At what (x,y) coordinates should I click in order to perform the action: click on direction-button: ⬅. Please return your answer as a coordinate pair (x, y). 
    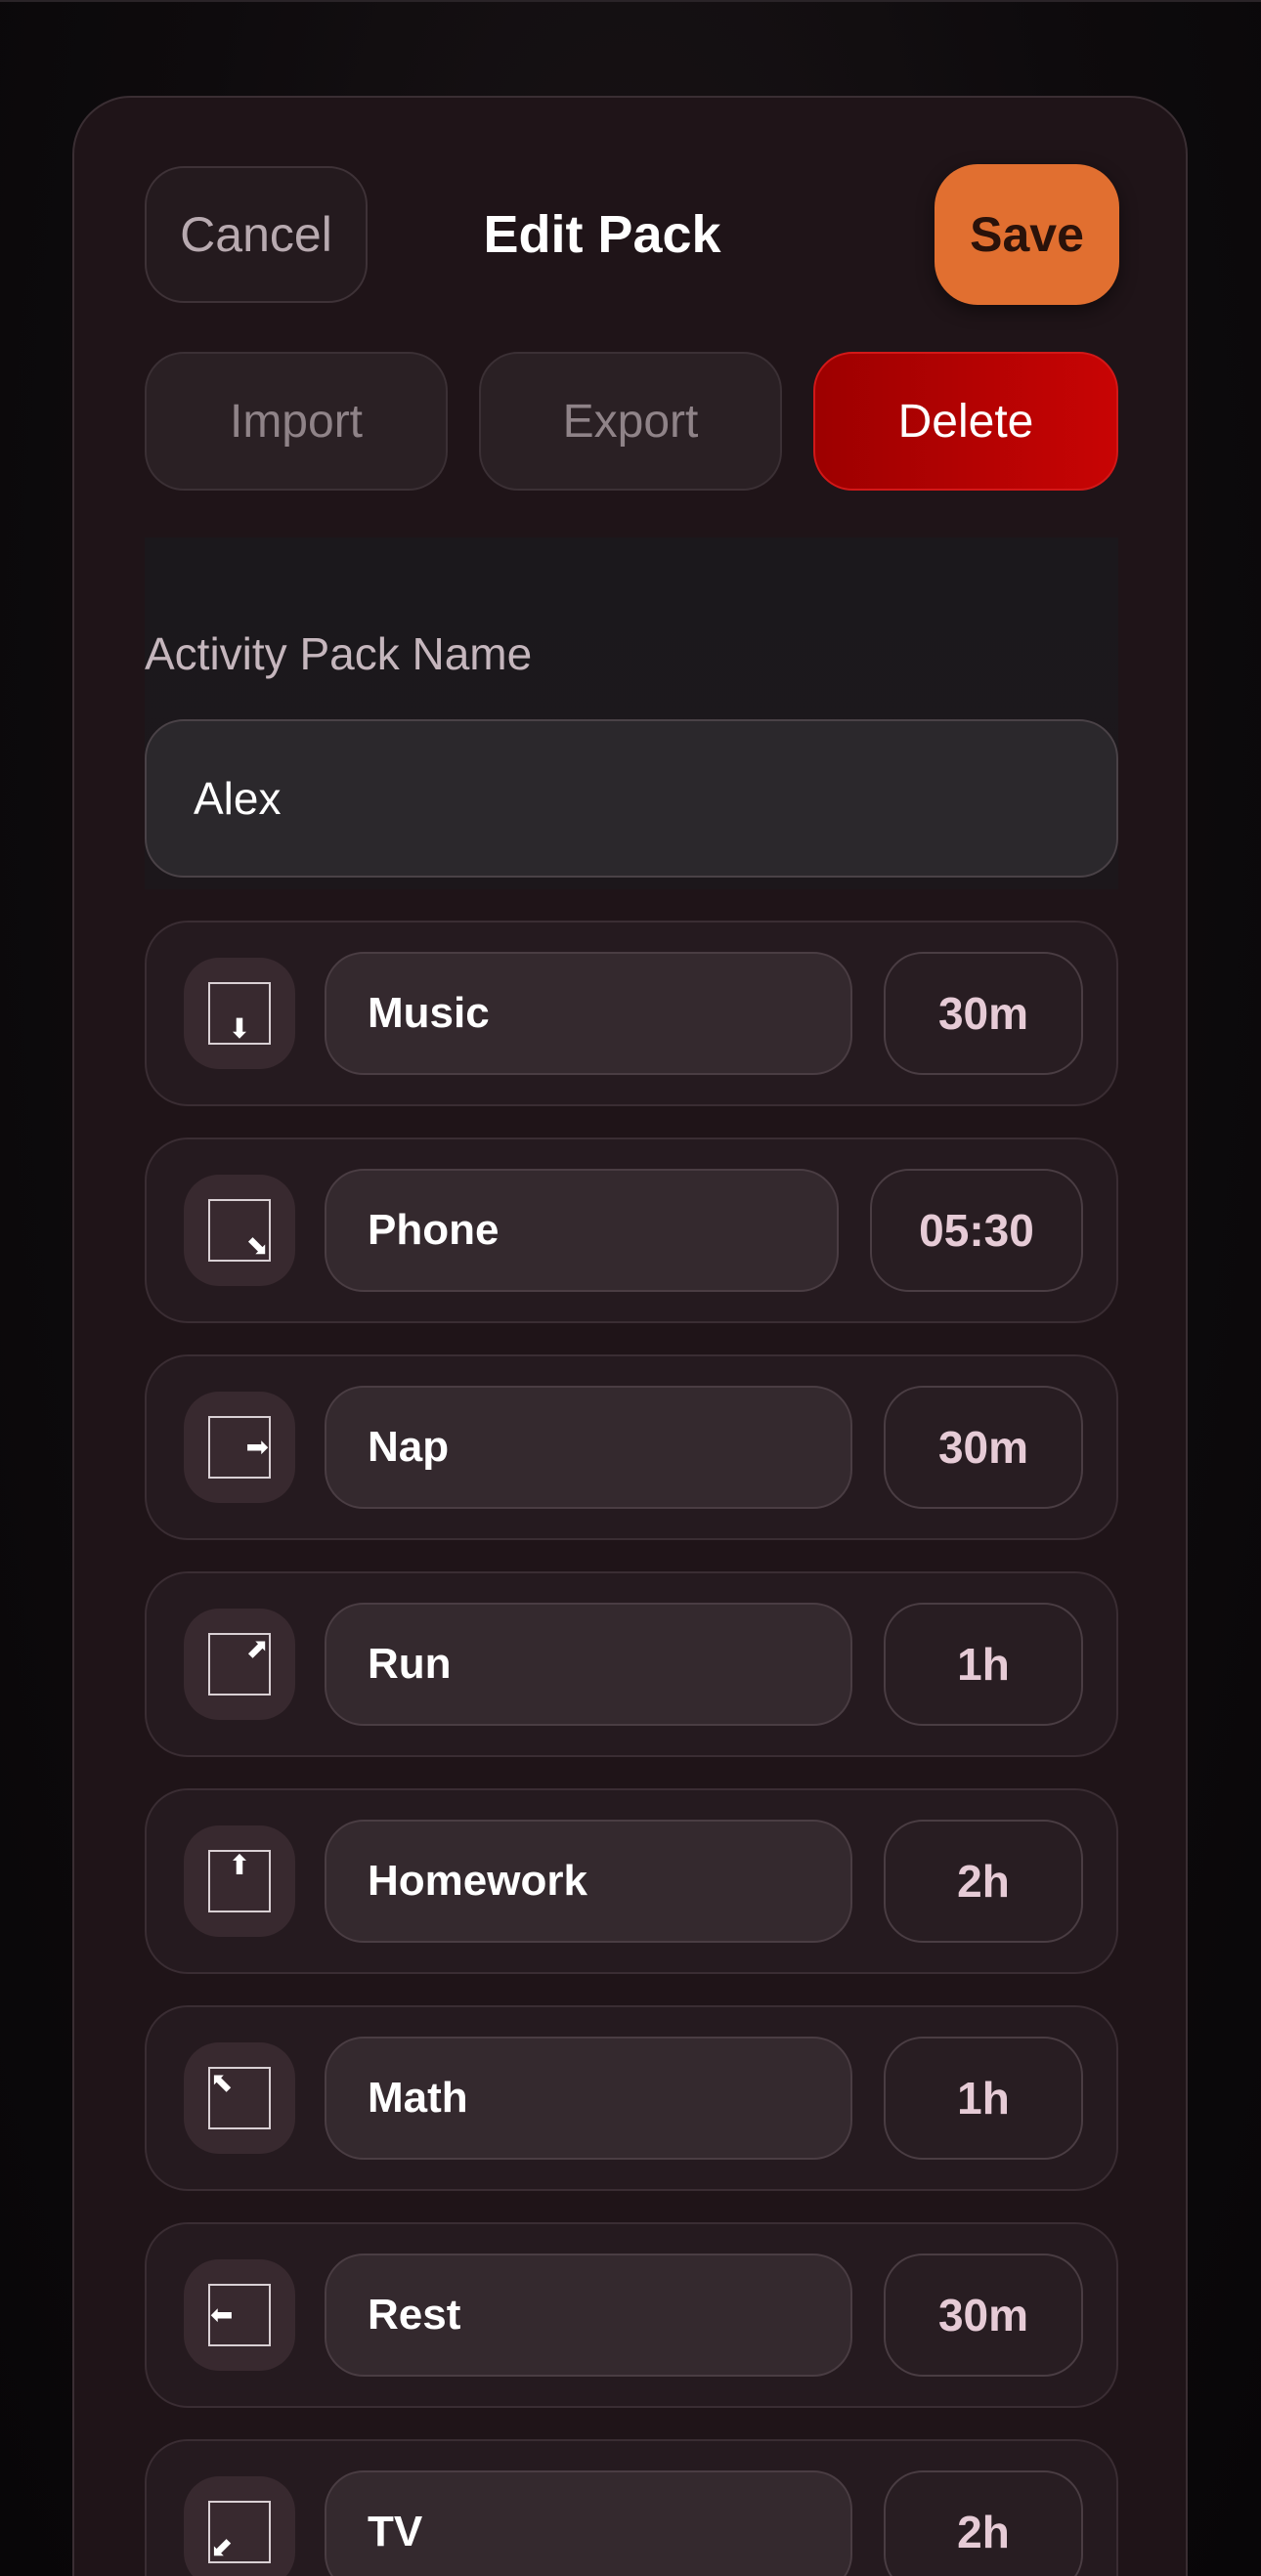
    Looking at the image, I should click on (239, 2315).